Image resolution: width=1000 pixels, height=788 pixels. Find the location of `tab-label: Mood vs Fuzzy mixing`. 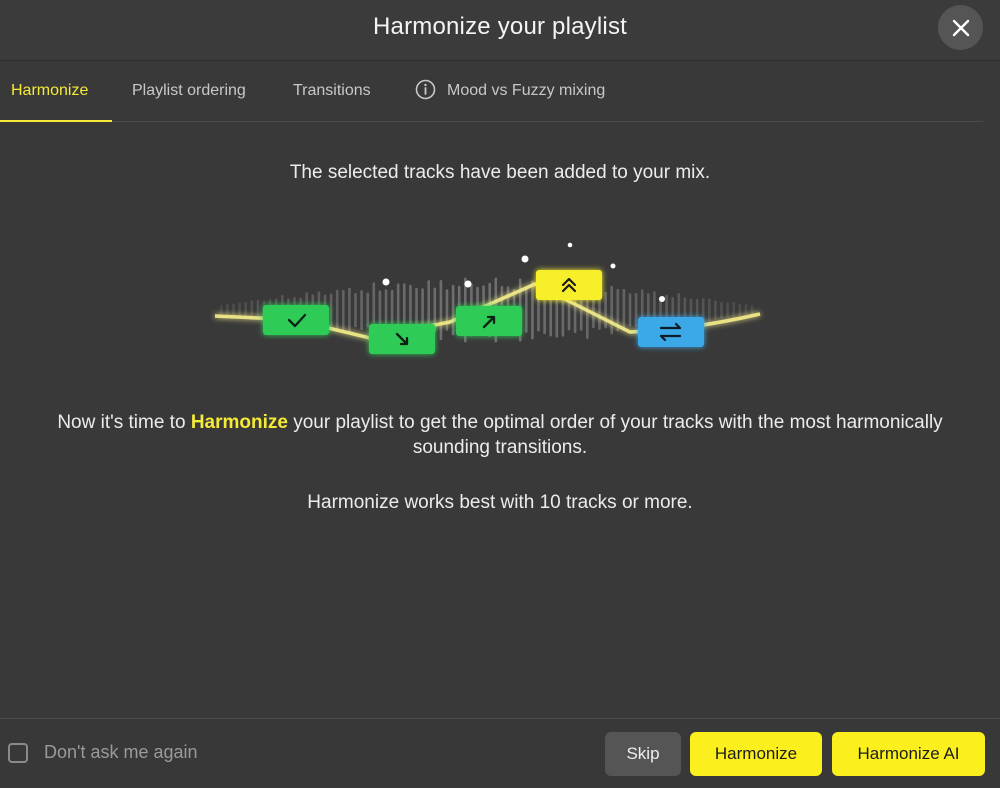

tab-label: Mood vs Fuzzy mixing is located at coordinates (526, 90).